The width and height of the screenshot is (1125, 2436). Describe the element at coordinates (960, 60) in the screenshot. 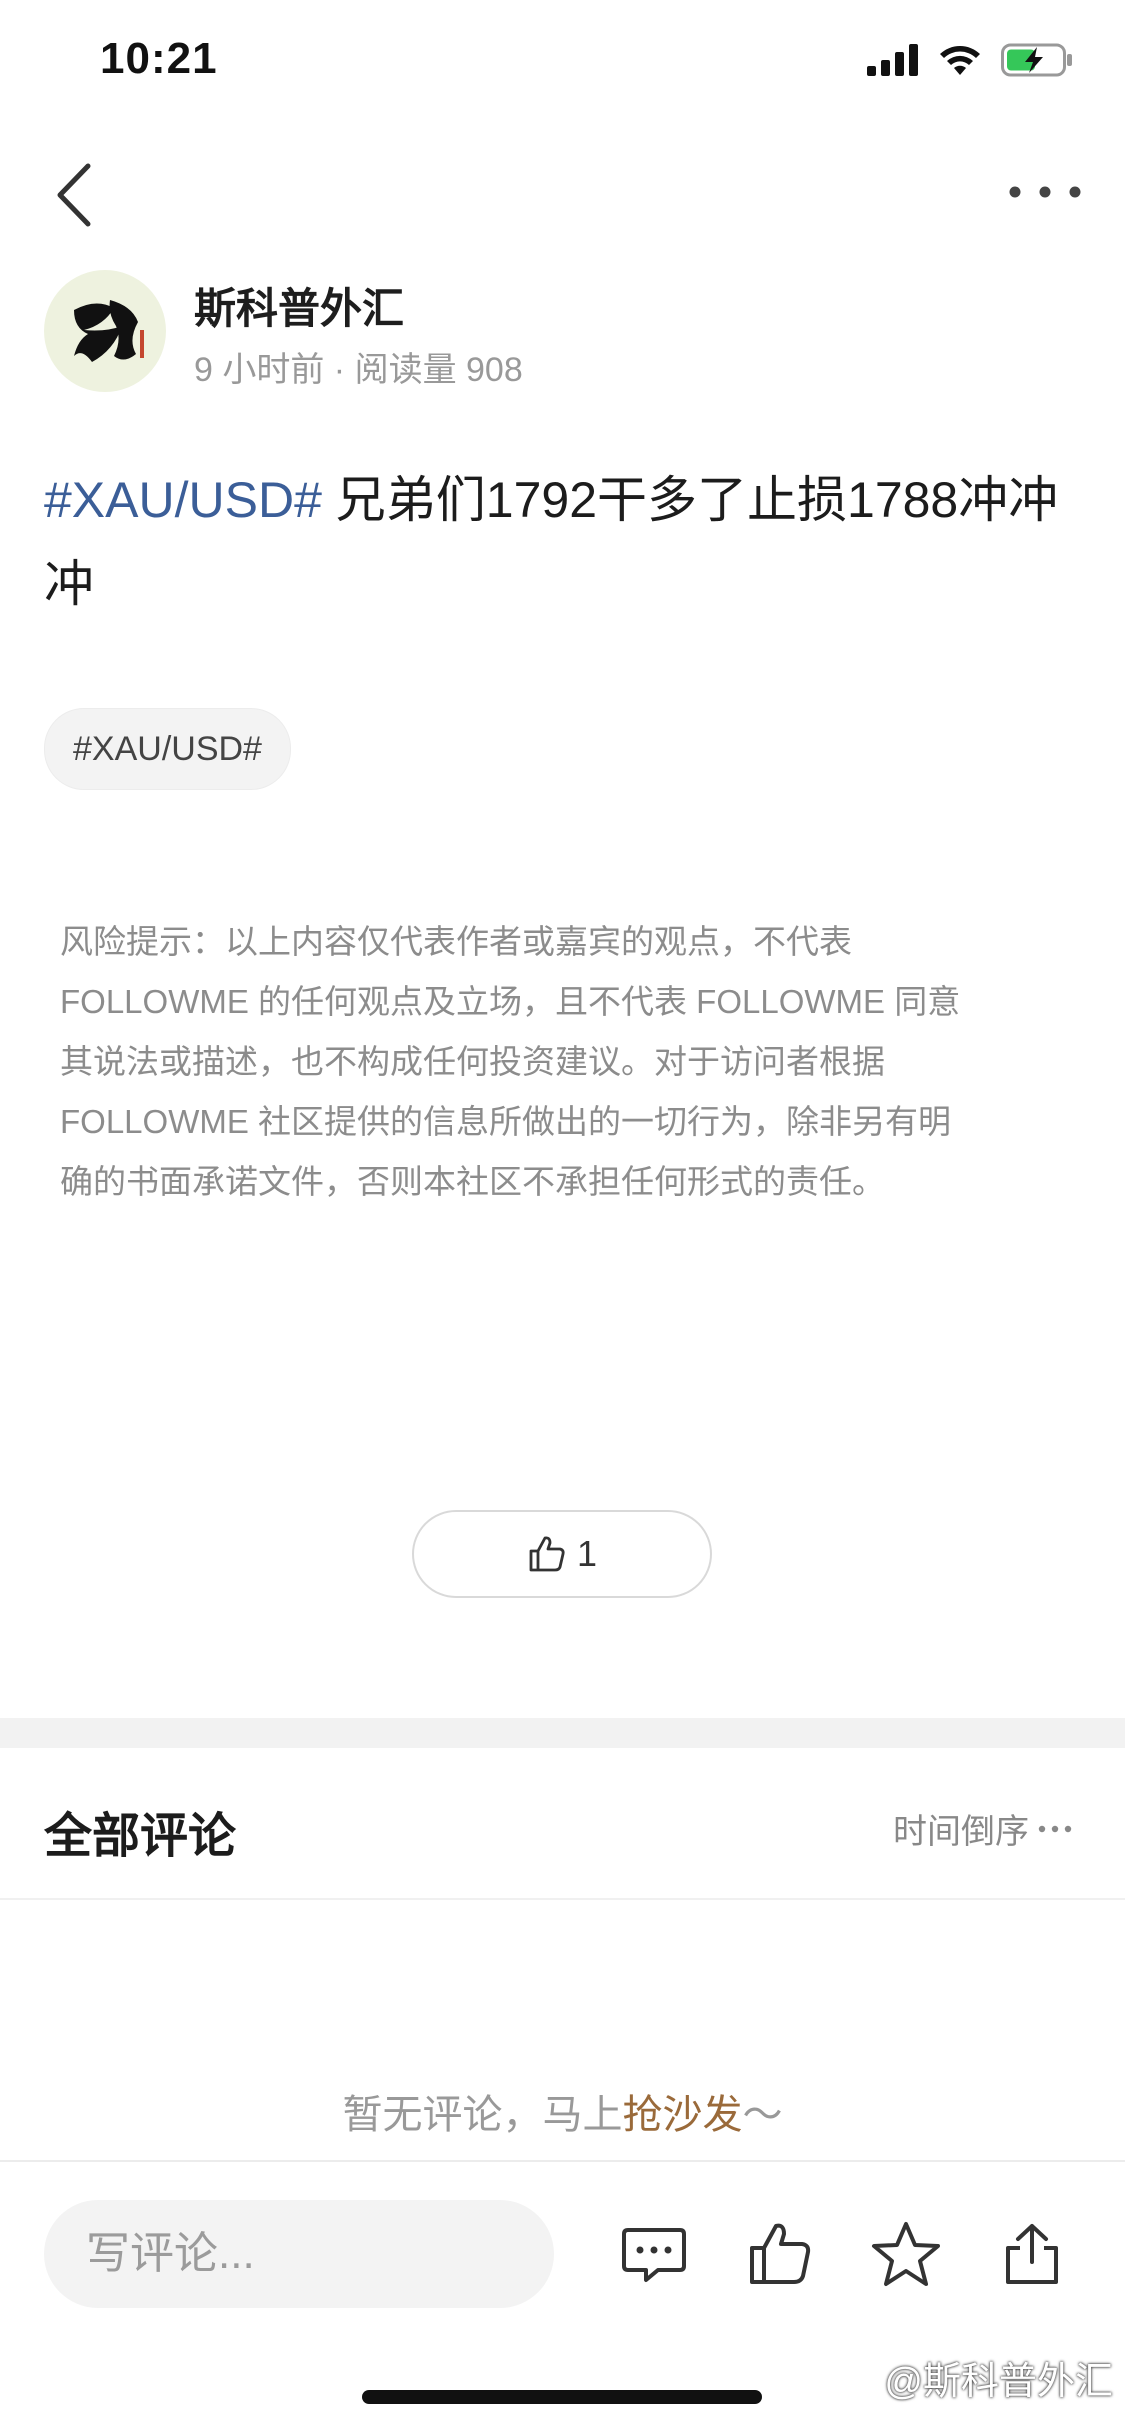

I see `wifi-icon` at that location.